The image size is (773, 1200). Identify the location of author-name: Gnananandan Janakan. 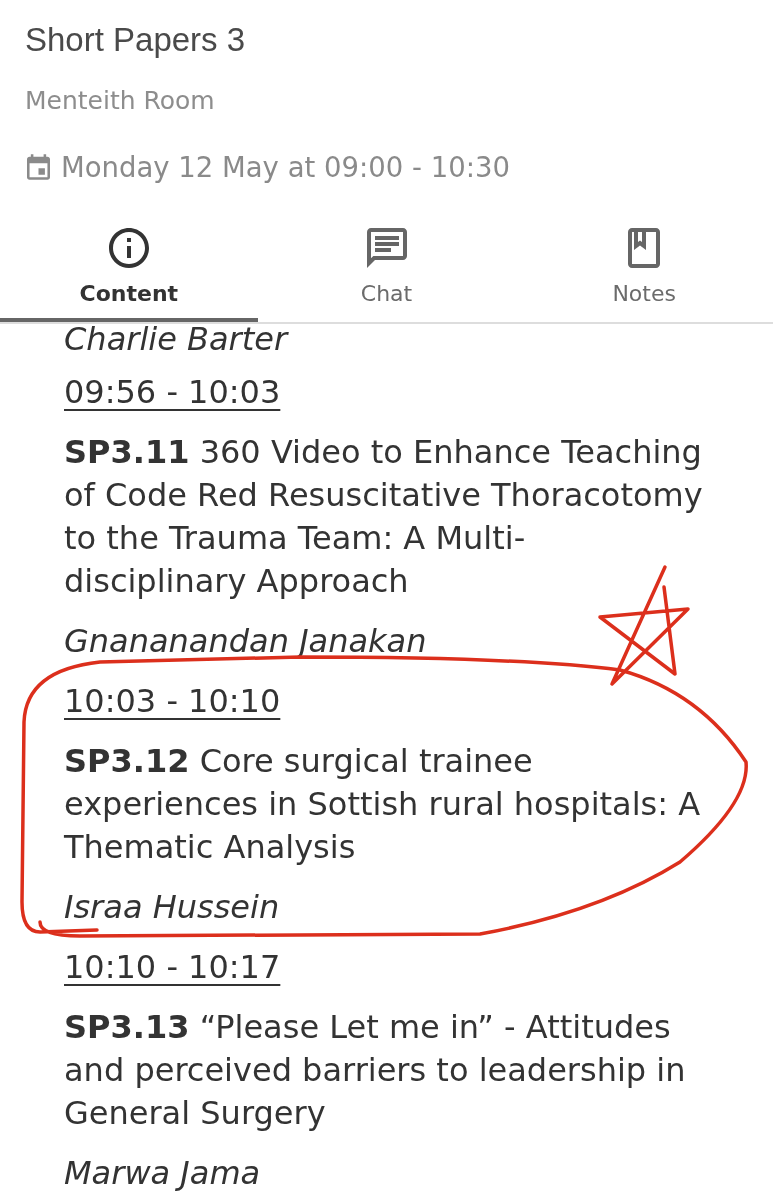
(245, 641).